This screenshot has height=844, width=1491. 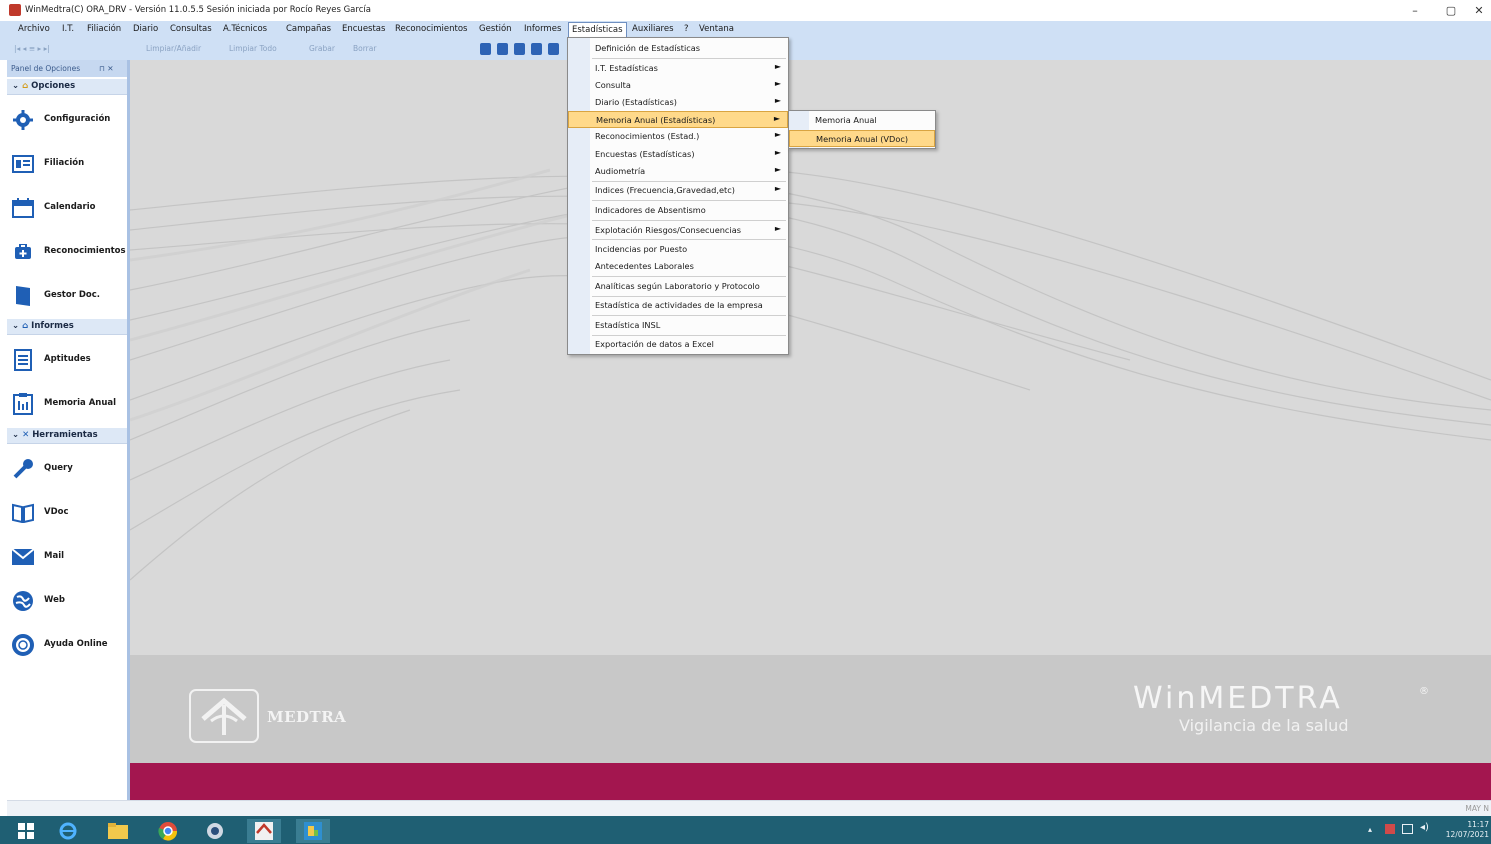 What do you see at coordinates (678, 102) in the screenshot?
I see `menu-item-diario: Diario (Estadísticas) ►` at bounding box center [678, 102].